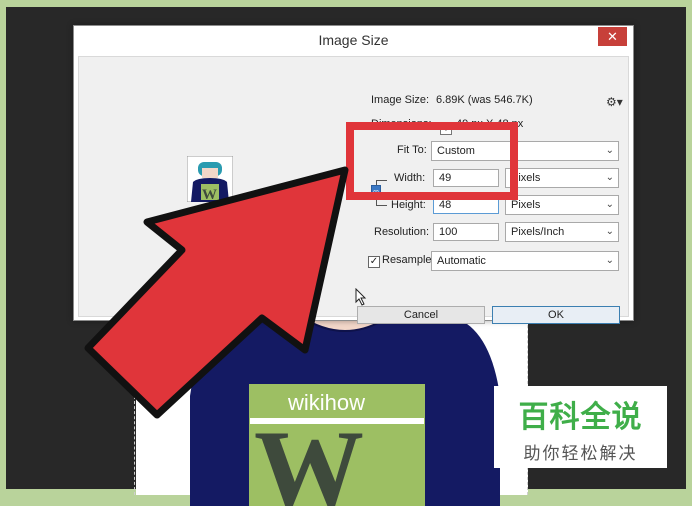  What do you see at coordinates (580, 453) in the screenshot?
I see `watermark-subtitle: 助你轻松解决` at bounding box center [580, 453].